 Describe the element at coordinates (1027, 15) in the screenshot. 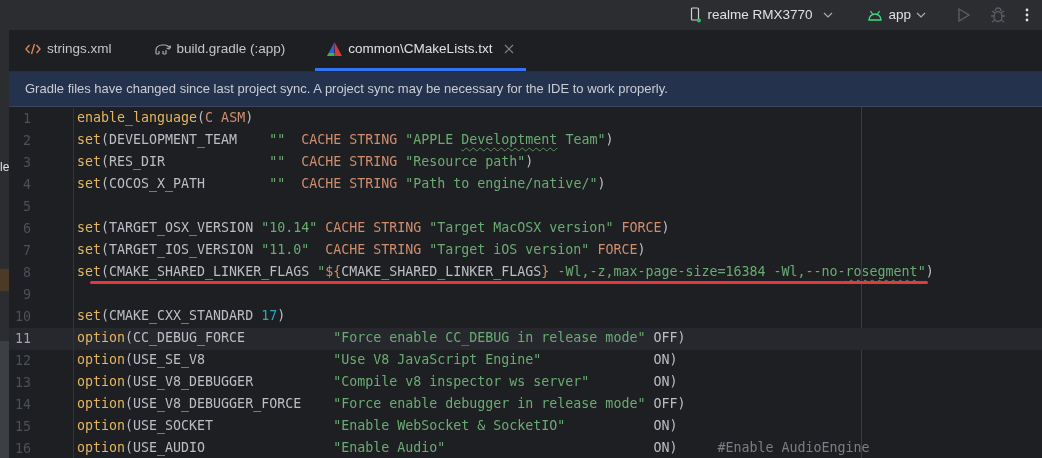

I see `more-icon` at that location.